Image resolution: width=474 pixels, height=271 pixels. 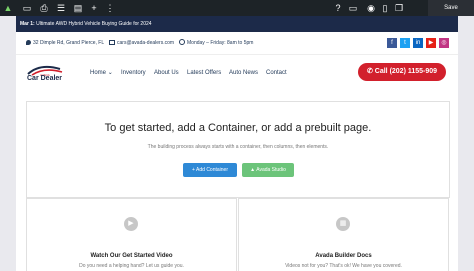 I want to click on nav-news: Auto News, so click(x=243, y=73).